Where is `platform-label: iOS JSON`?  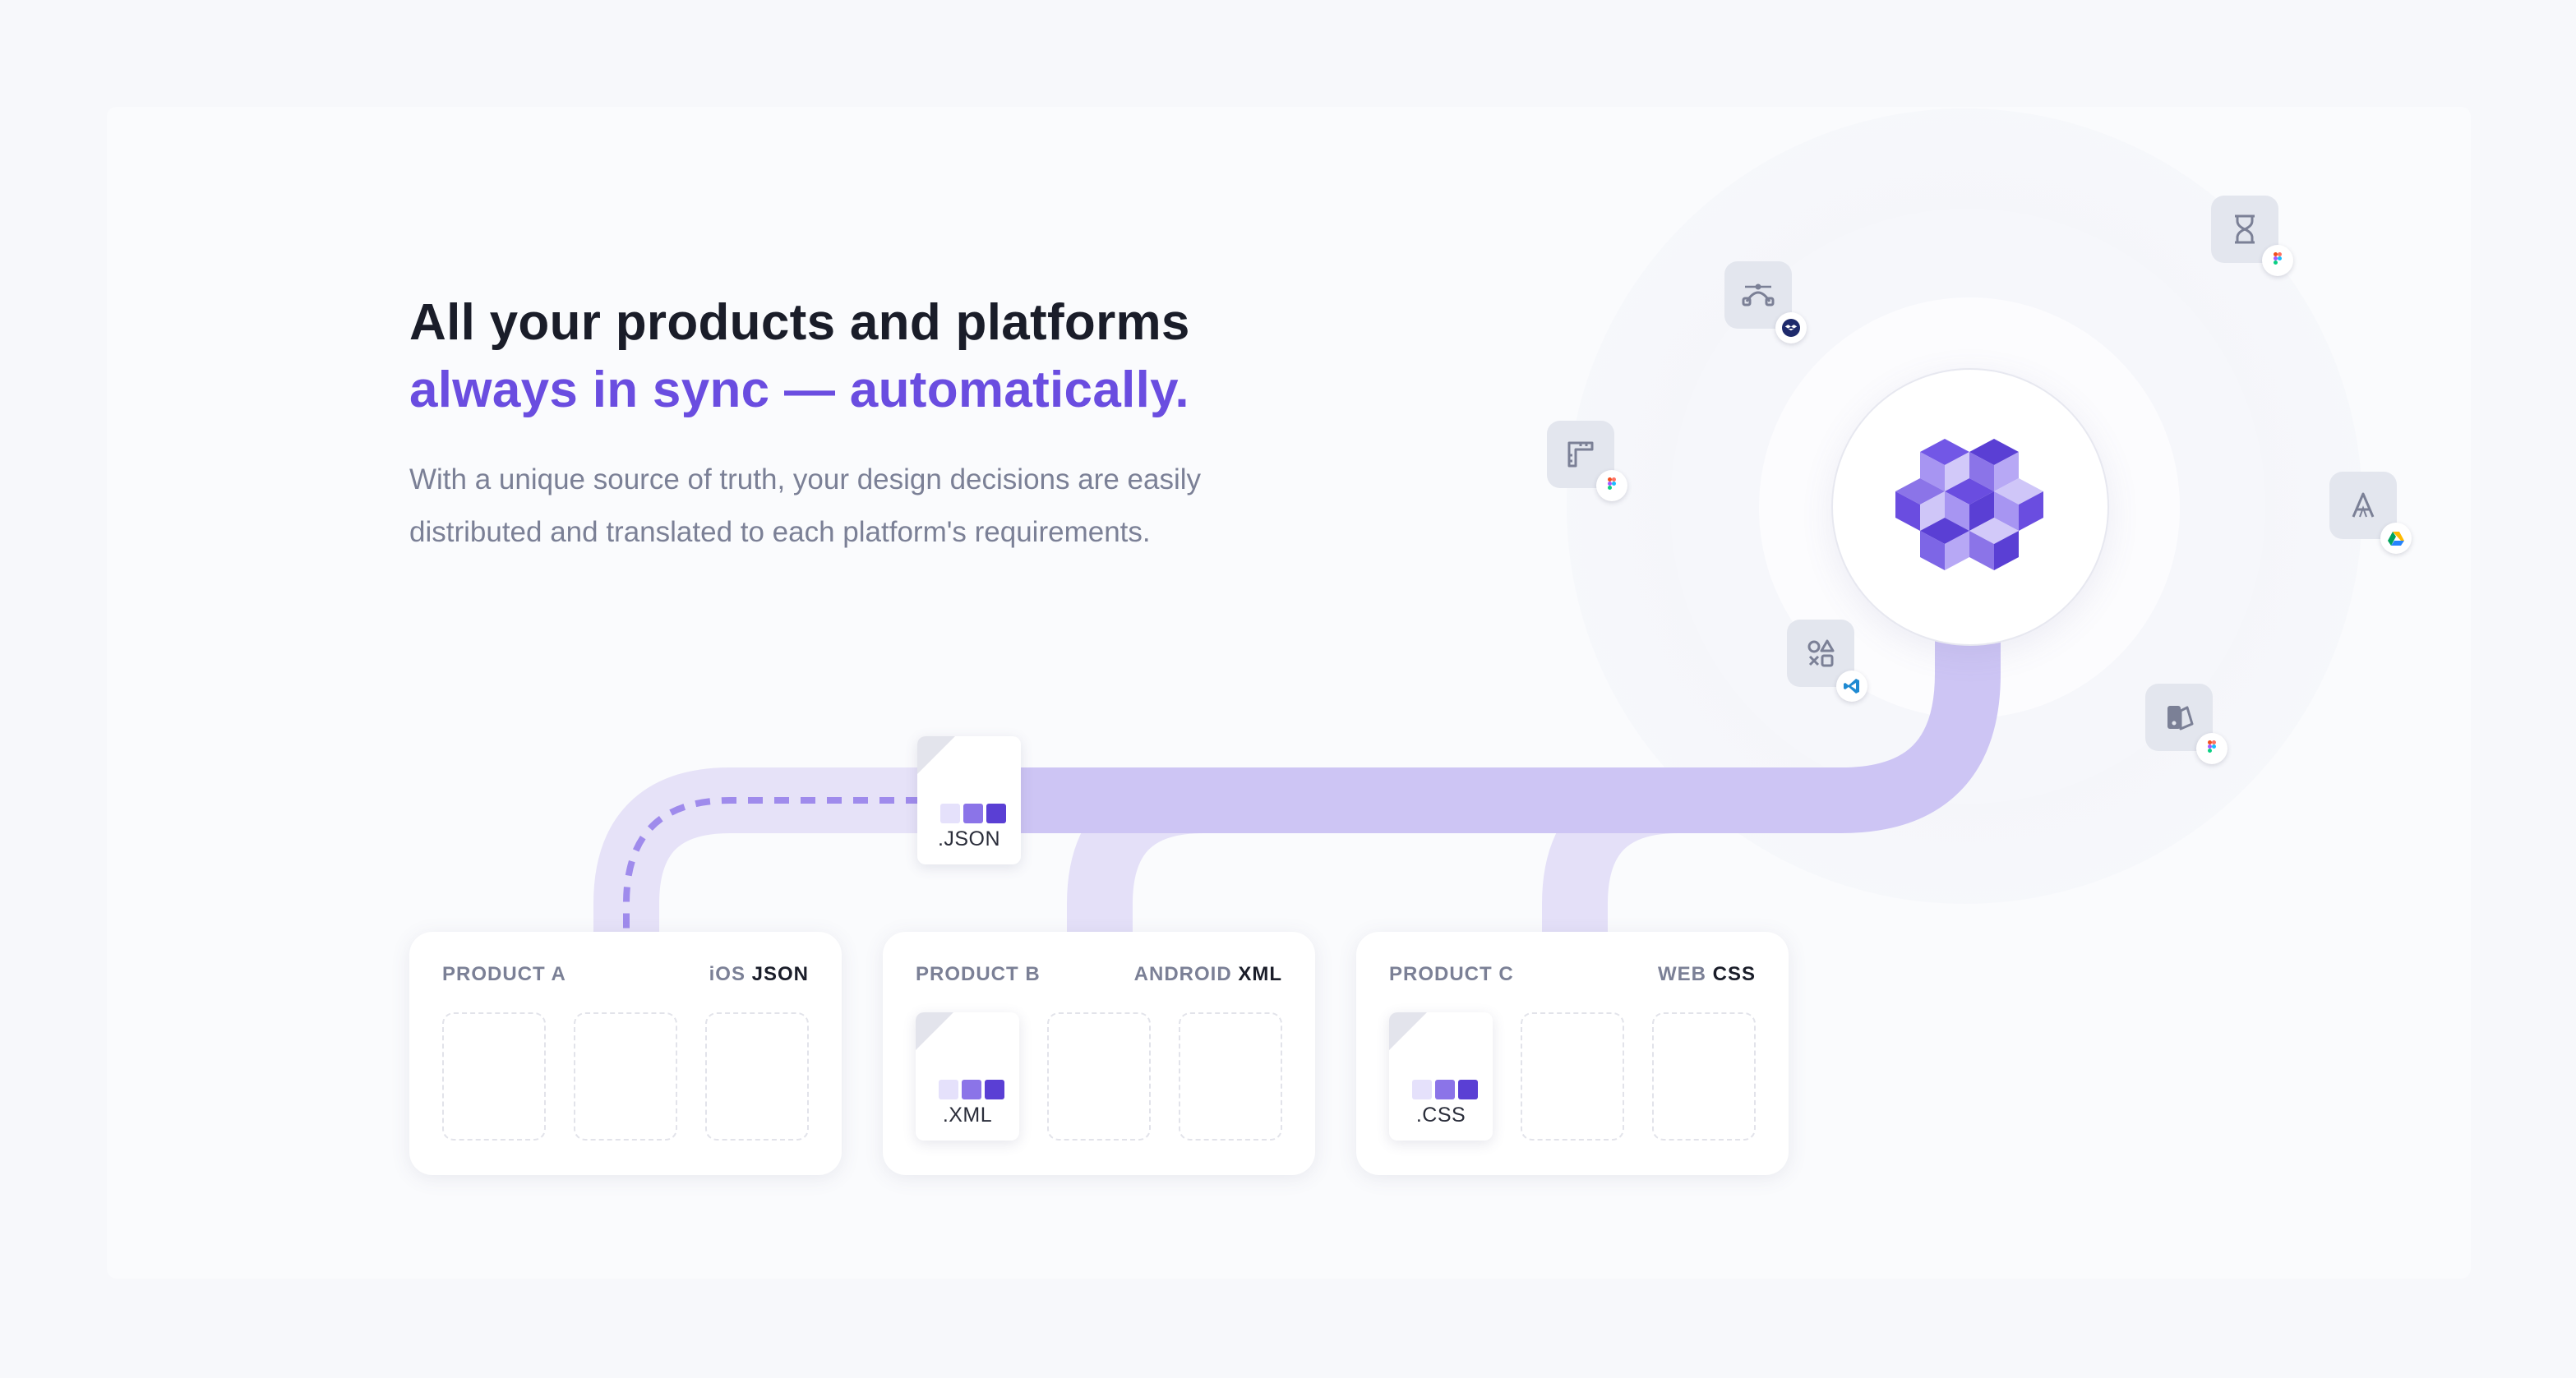 platform-label: iOS JSON is located at coordinates (759, 975).